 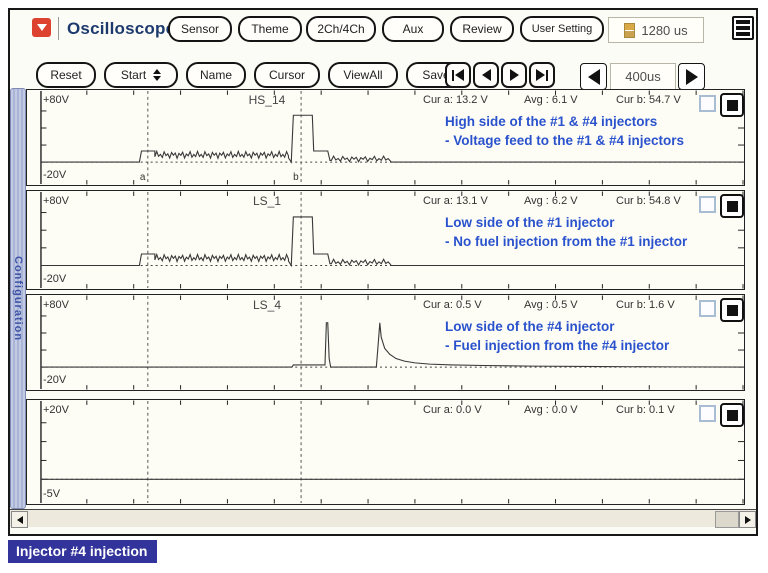 I want to click on svg-text: b, so click(x=296, y=177).